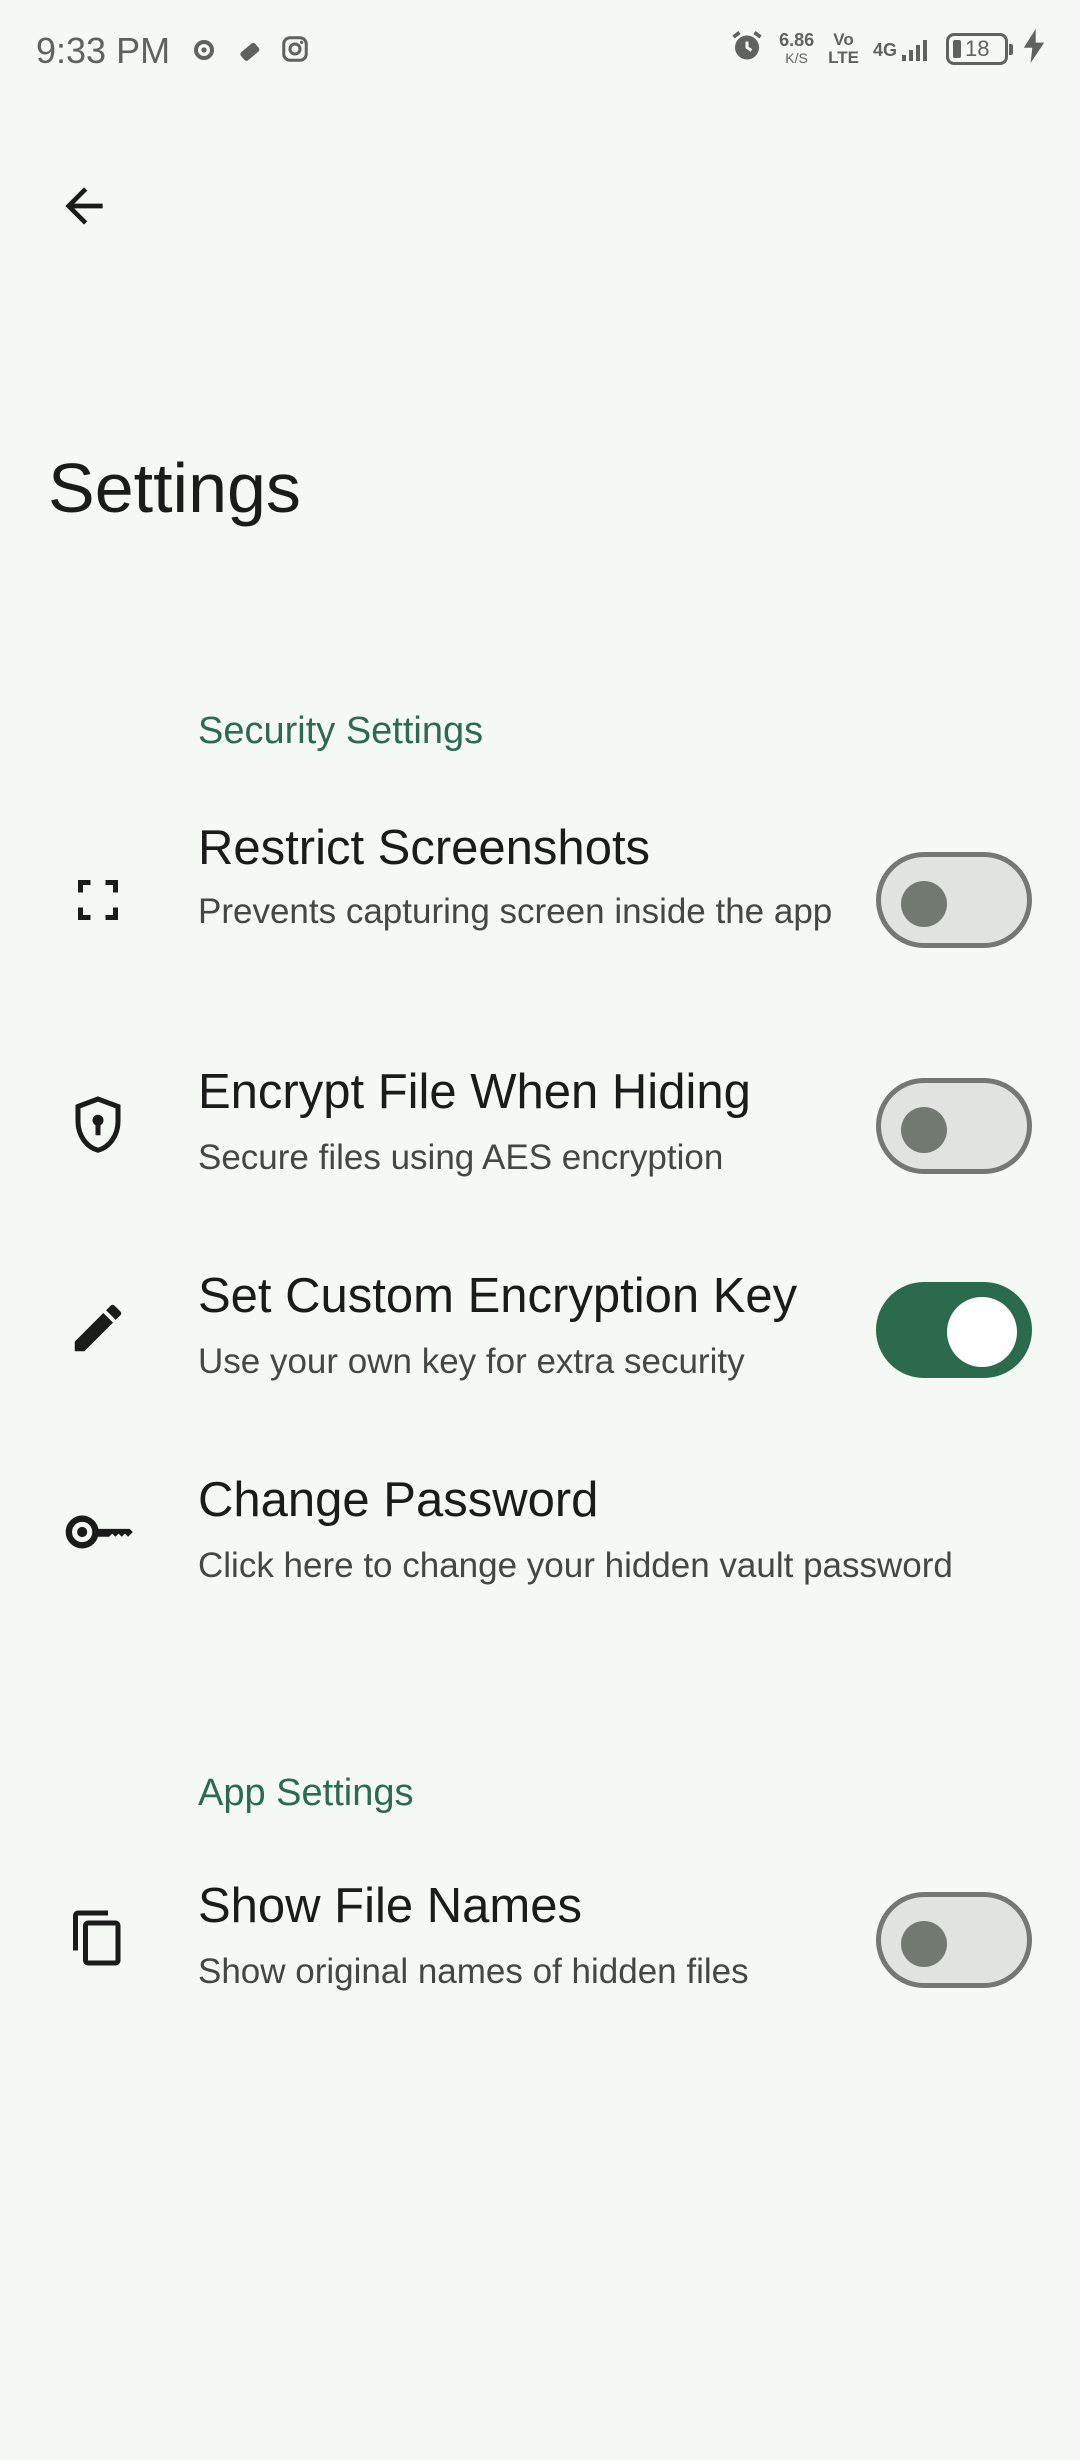  Describe the element at coordinates (843, 39) in the screenshot. I see `volte-top: Vo` at that location.